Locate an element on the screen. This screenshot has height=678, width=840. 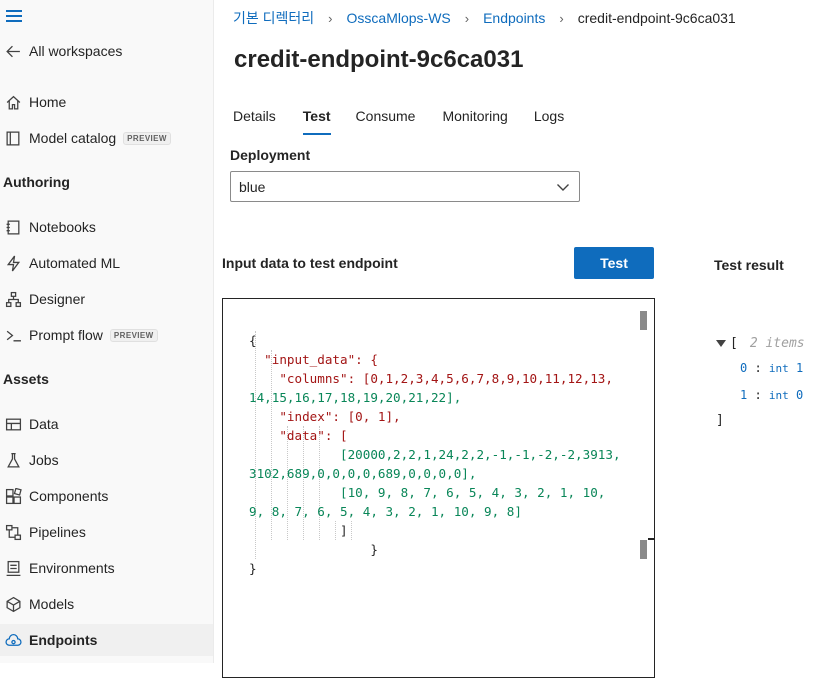
promptflow-icon is located at coordinates (13, 335).